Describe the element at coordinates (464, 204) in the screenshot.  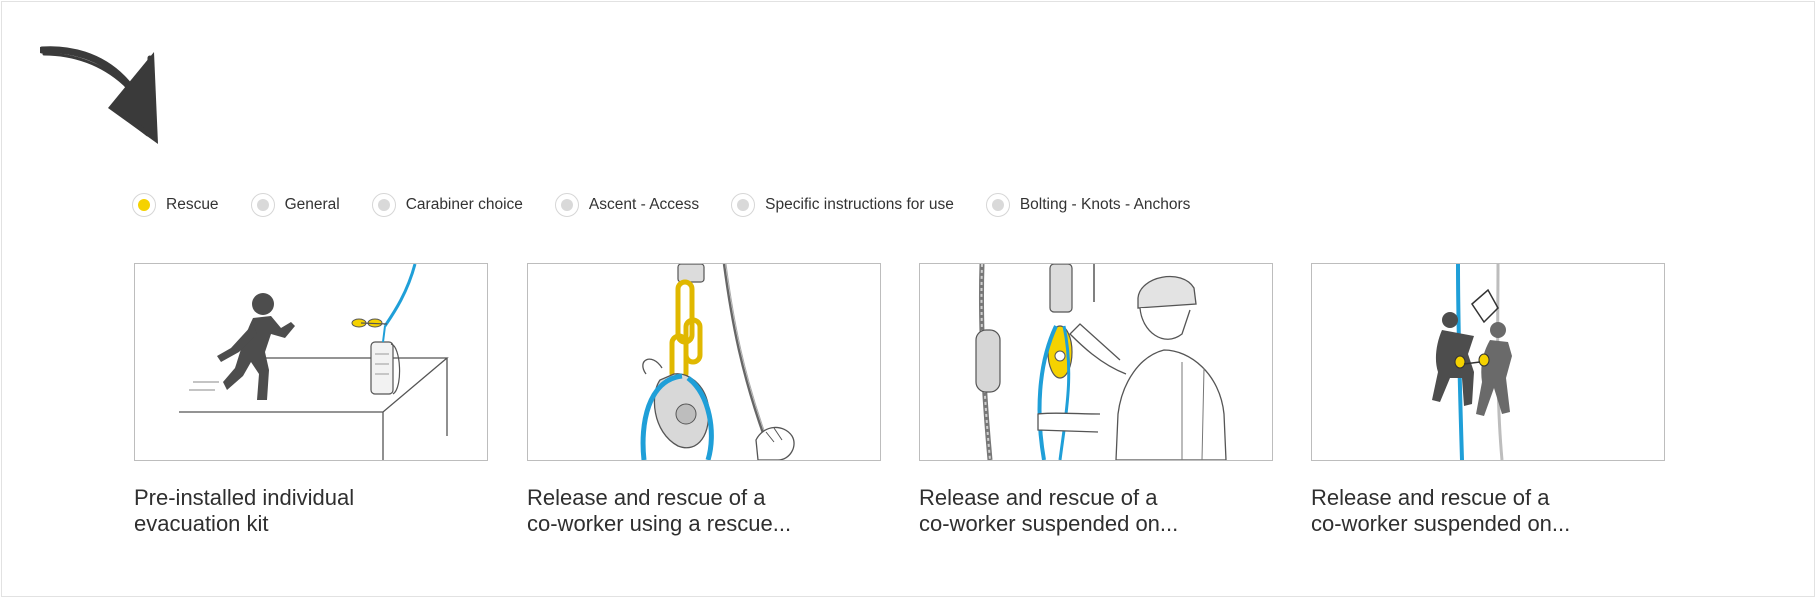
I see `filter-label: Carabiner choice` at that location.